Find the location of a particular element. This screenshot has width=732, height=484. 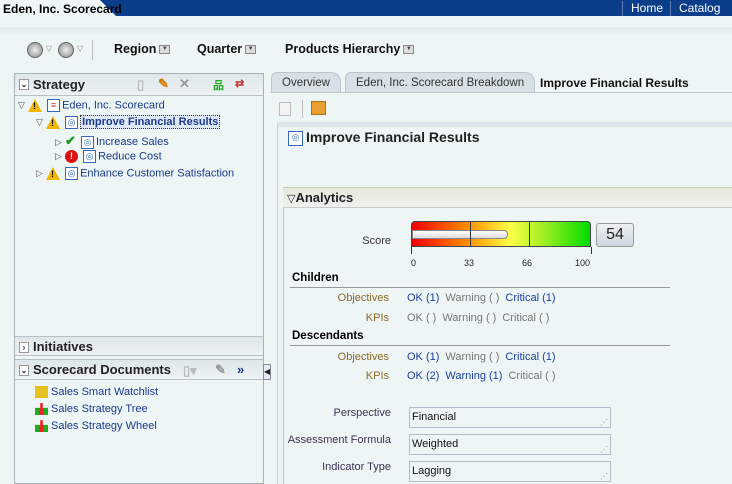

quarter-menu: Quarter ▼ is located at coordinates (227, 49).